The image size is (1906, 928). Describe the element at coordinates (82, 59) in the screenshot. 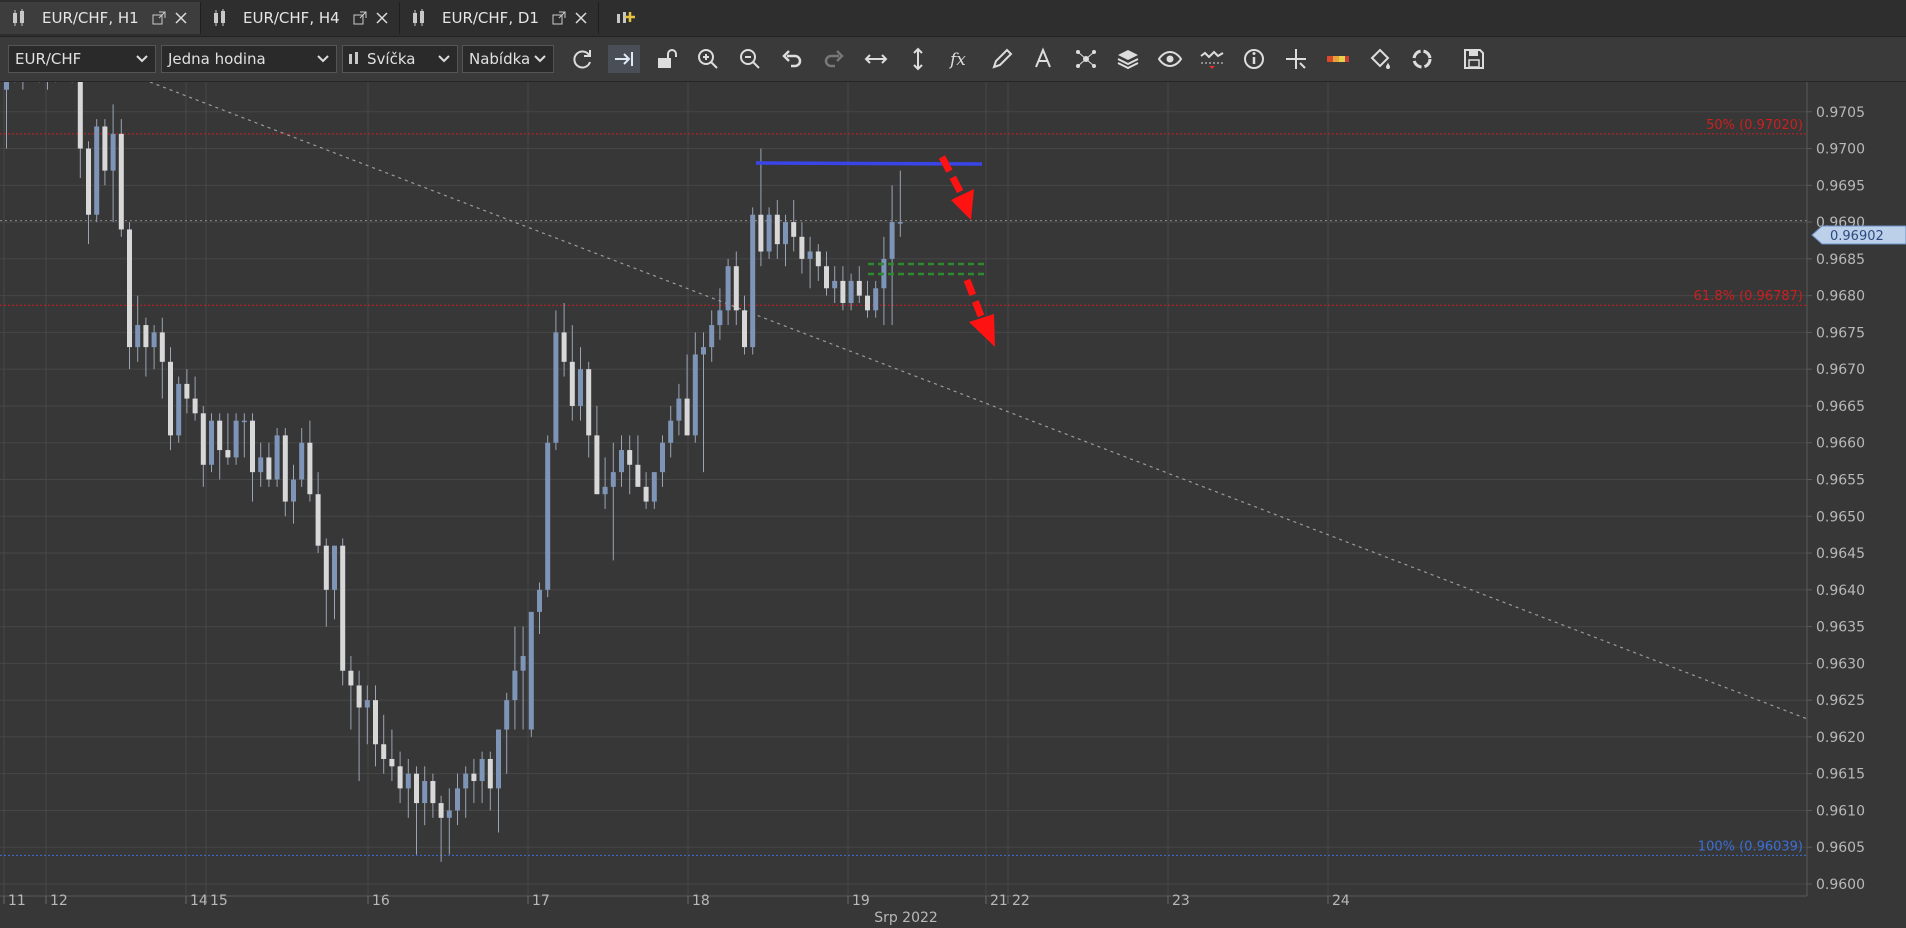

I see `symbol-select: EUR/CHF` at that location.